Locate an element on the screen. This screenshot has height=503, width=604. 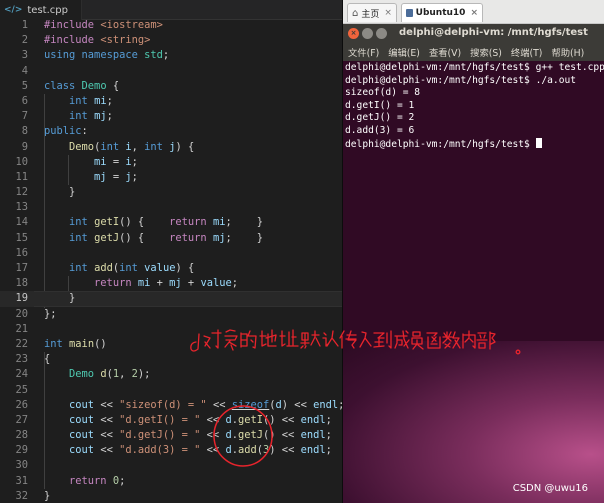
terminal-line: d.add(3) = 6 is located at coordinates (380, 130).